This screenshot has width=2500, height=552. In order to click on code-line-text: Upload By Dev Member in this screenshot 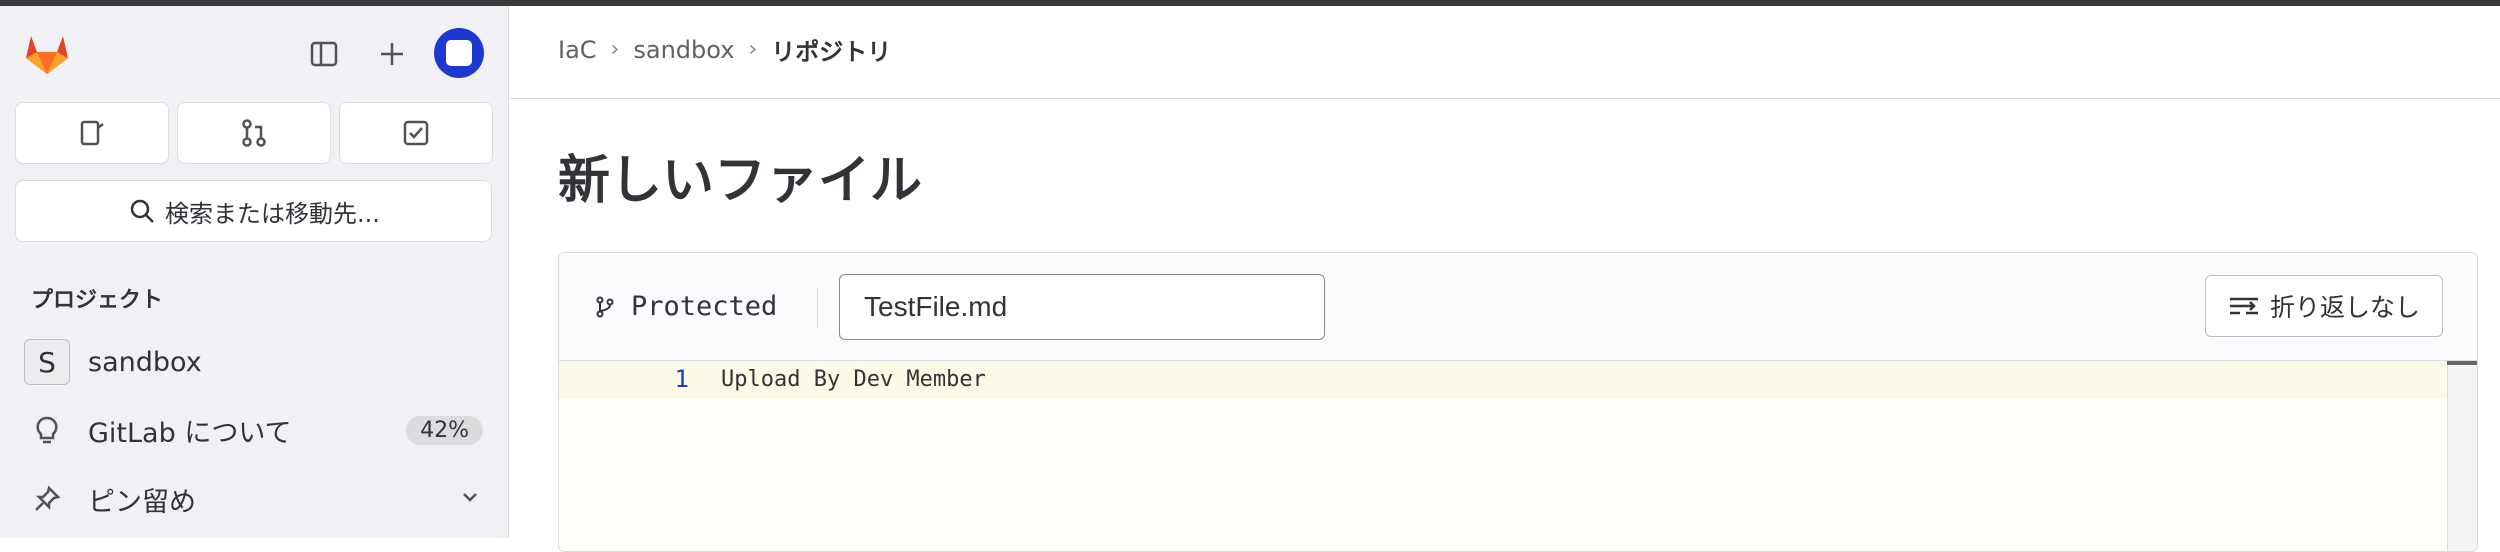, I will do `click(853, 379)`.